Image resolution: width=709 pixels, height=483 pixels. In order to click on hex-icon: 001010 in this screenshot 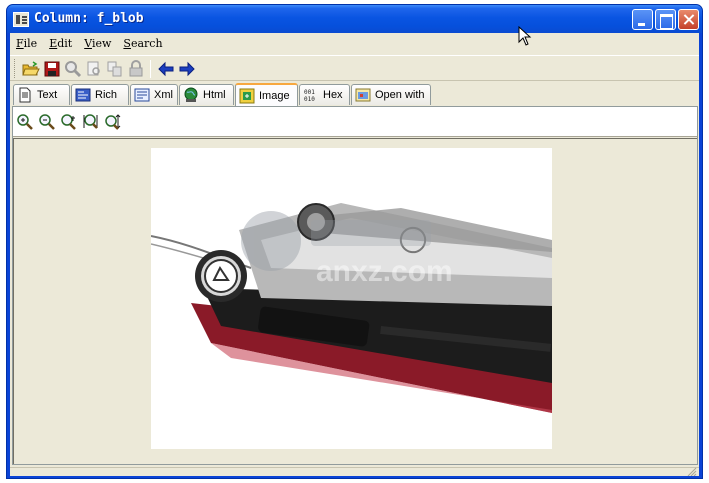, I will do `click(309, 96)`.